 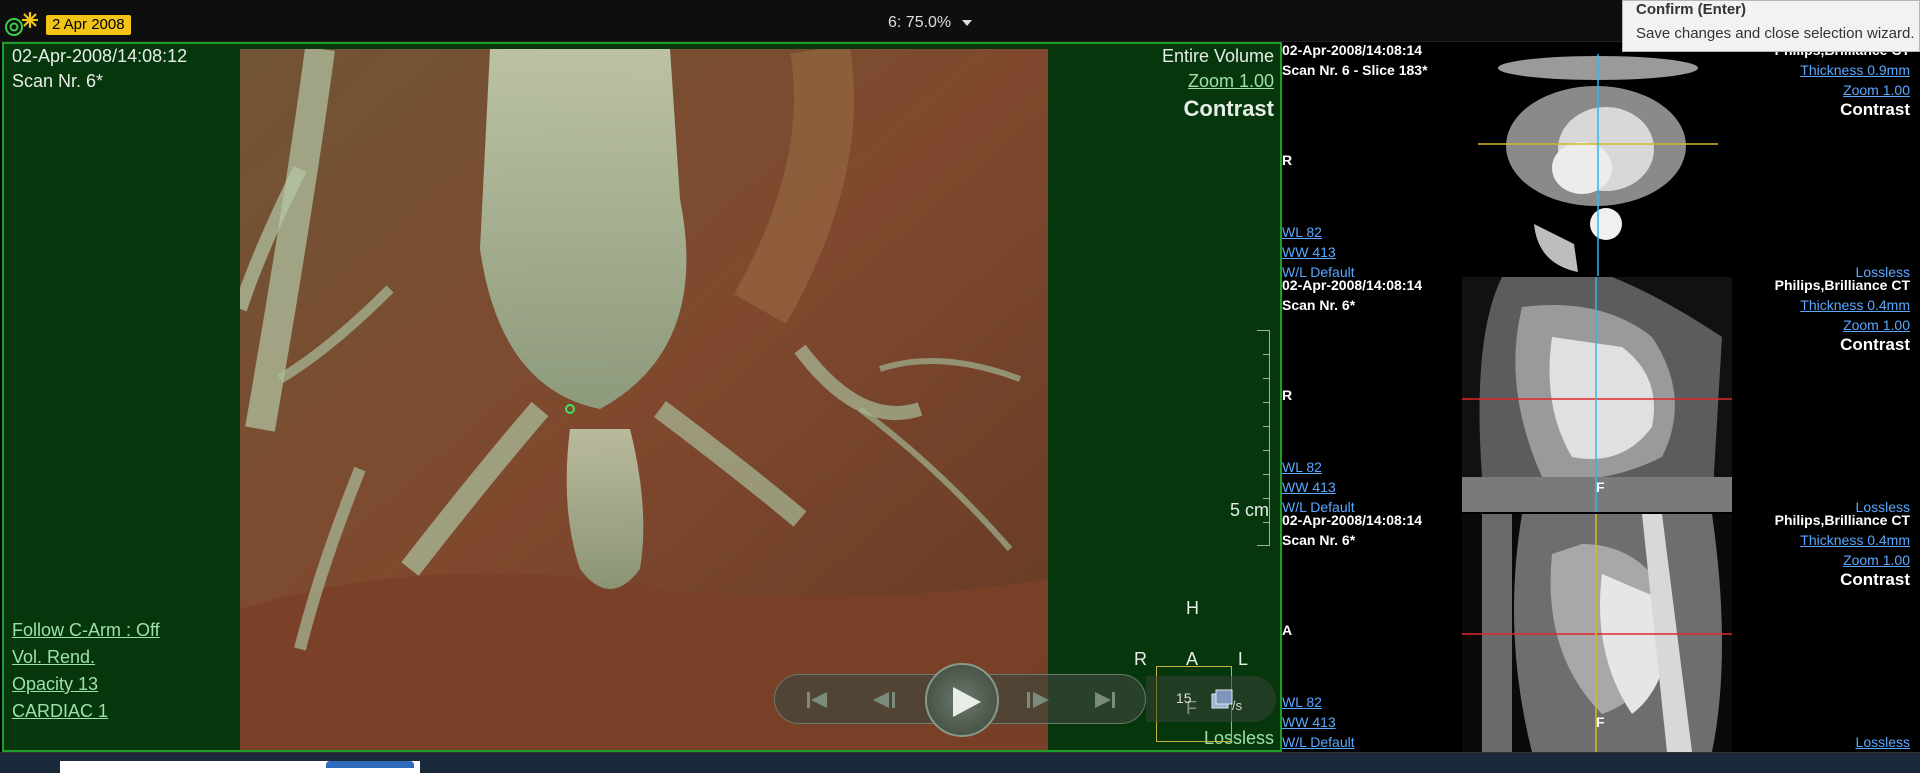 What do you see at coordinates (1211, 699) in the screenshot?
I see `frame-rate-control: 15 /s` at bounding box center [1211, 699].